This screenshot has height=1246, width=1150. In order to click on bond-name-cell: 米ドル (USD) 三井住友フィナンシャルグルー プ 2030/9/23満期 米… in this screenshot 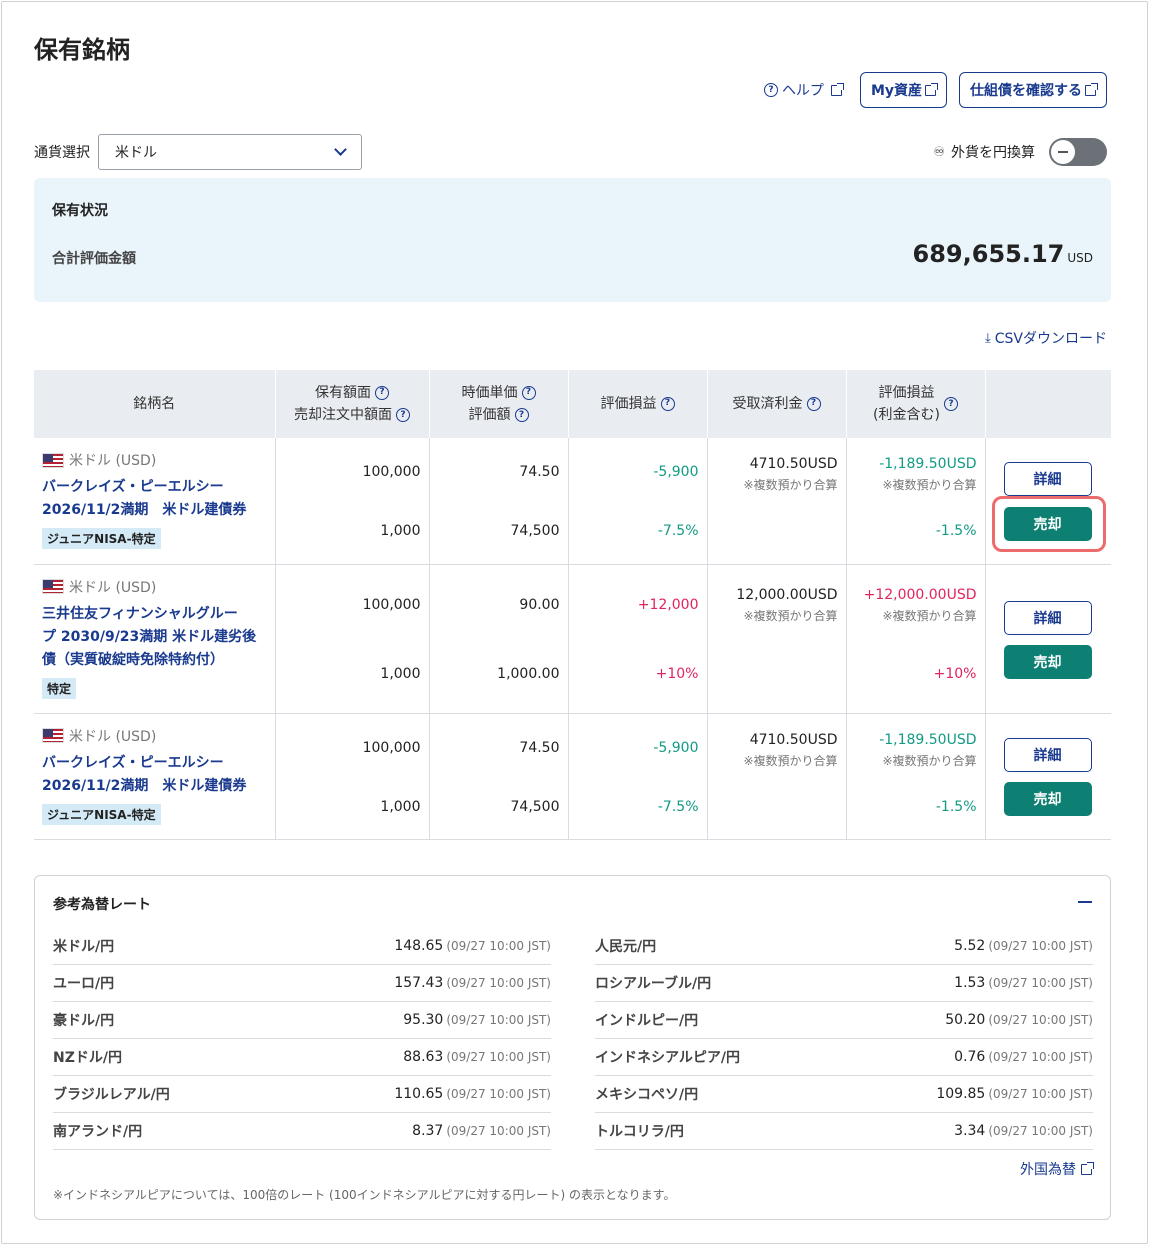, I will do `click(155, 639)`.